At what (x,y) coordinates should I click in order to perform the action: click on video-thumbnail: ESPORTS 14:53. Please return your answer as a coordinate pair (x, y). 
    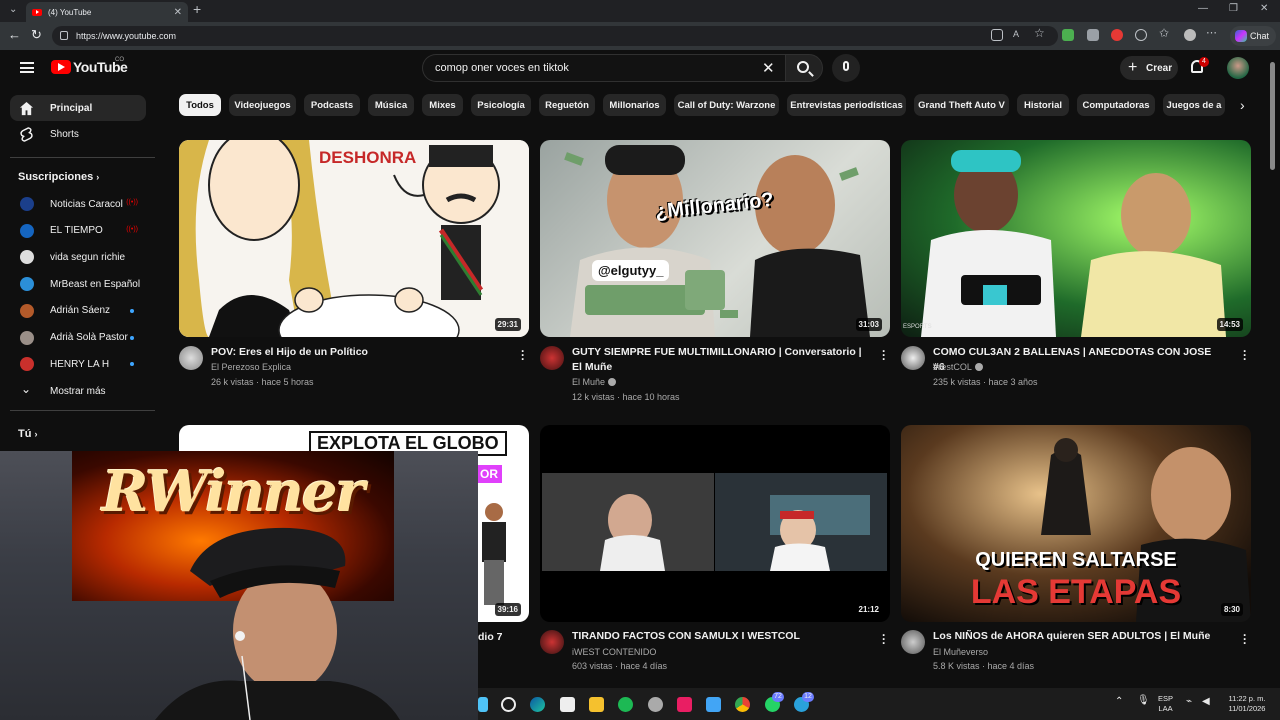
    Looking at the image, I should click on (1076, 238).